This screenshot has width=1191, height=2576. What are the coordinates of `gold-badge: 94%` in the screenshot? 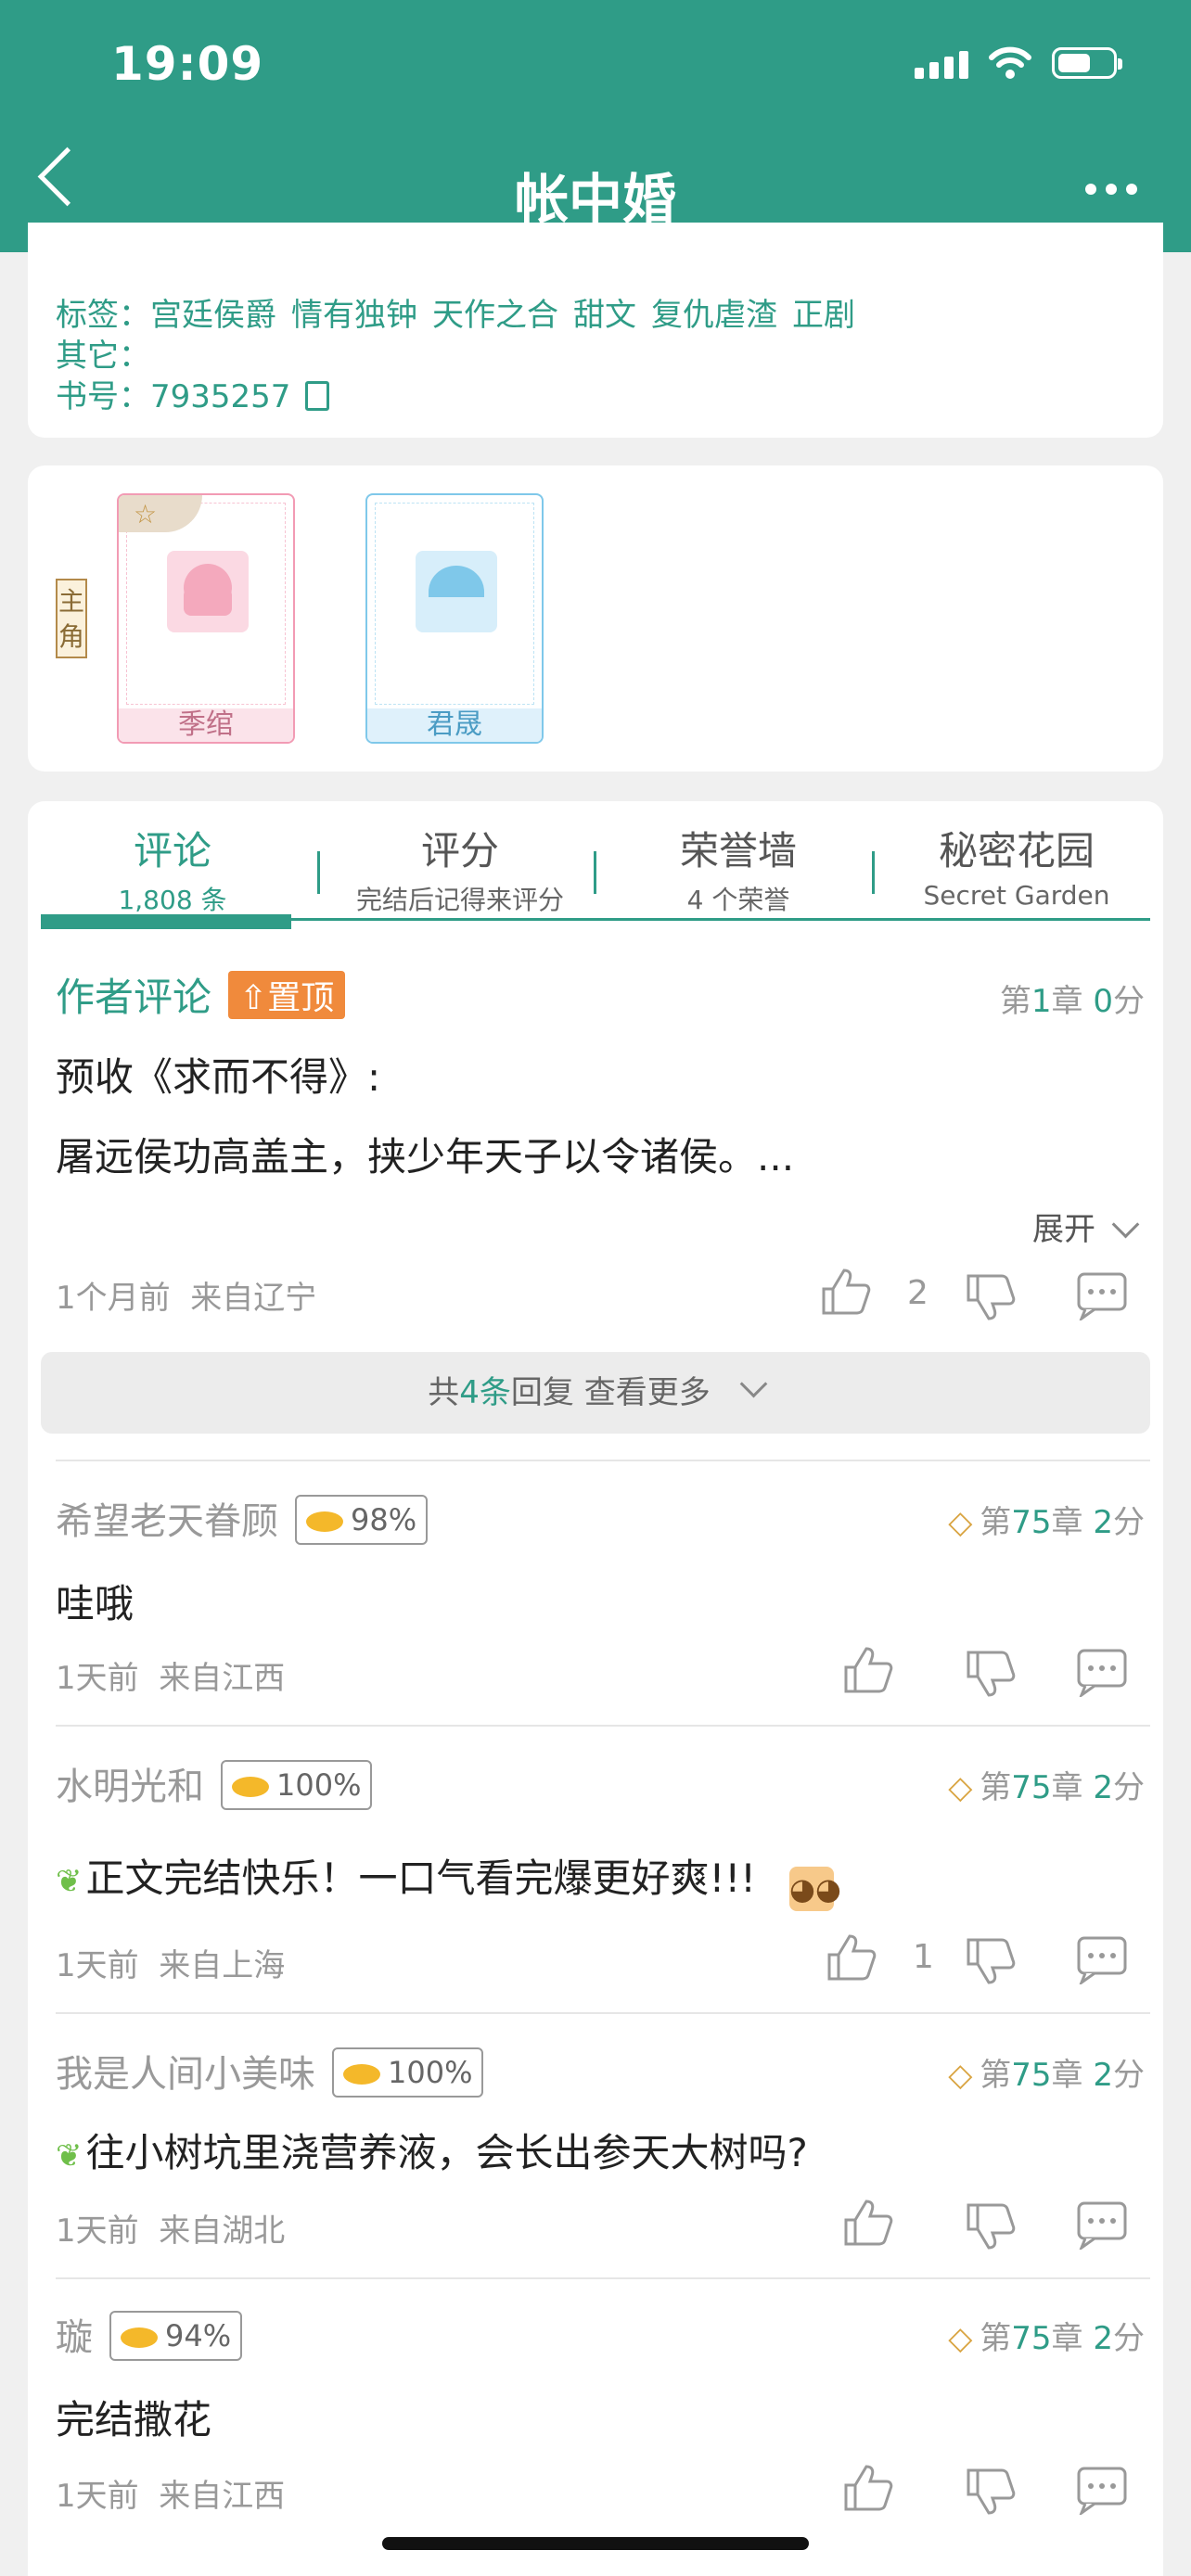 It's located at (176, 2336).